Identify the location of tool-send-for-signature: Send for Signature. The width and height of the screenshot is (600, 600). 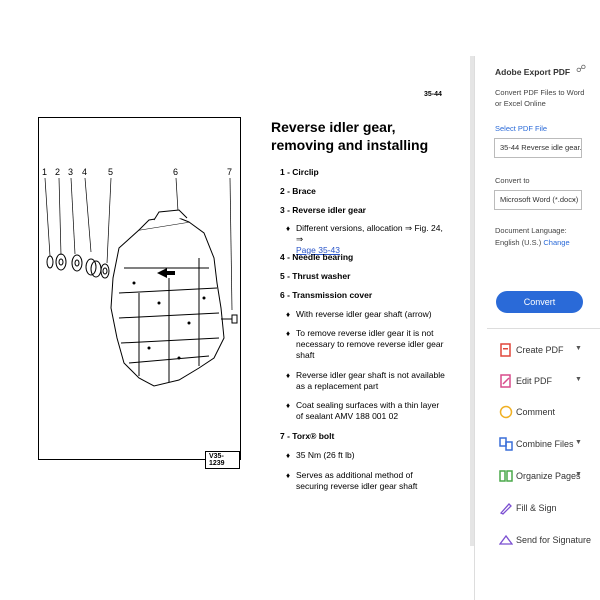
(546, 542).